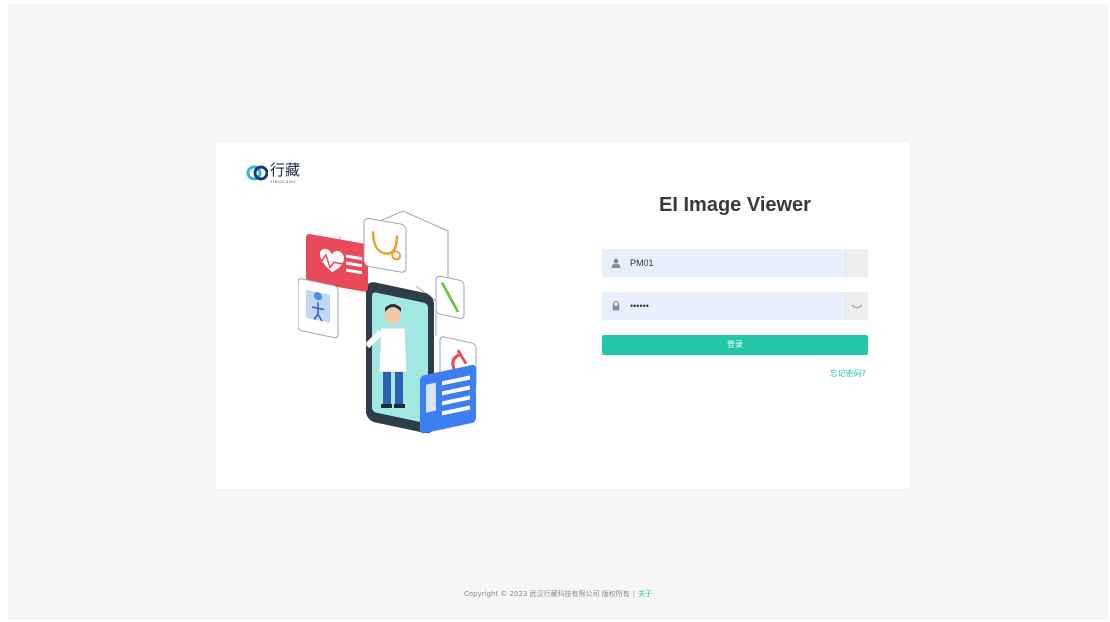 This screenshot has height=622, width=1110. Describe the element at coordinates (616, 263) in the screenshot. I see `user-icon` at that location.